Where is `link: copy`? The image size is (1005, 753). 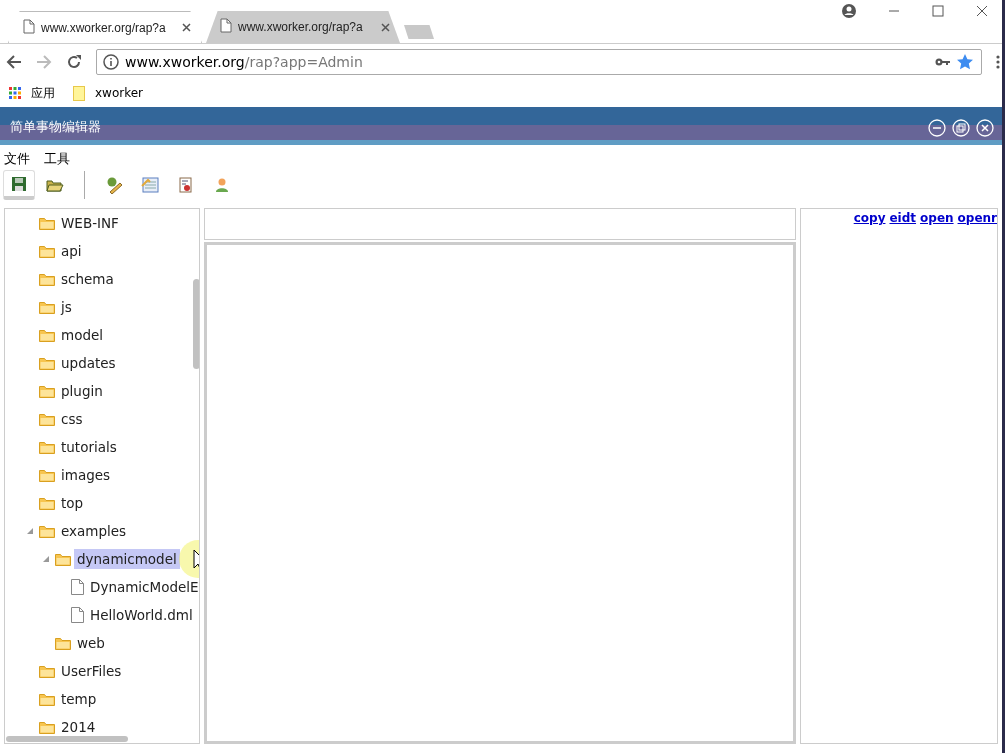 link: copy is located at coordinates (869, 477).